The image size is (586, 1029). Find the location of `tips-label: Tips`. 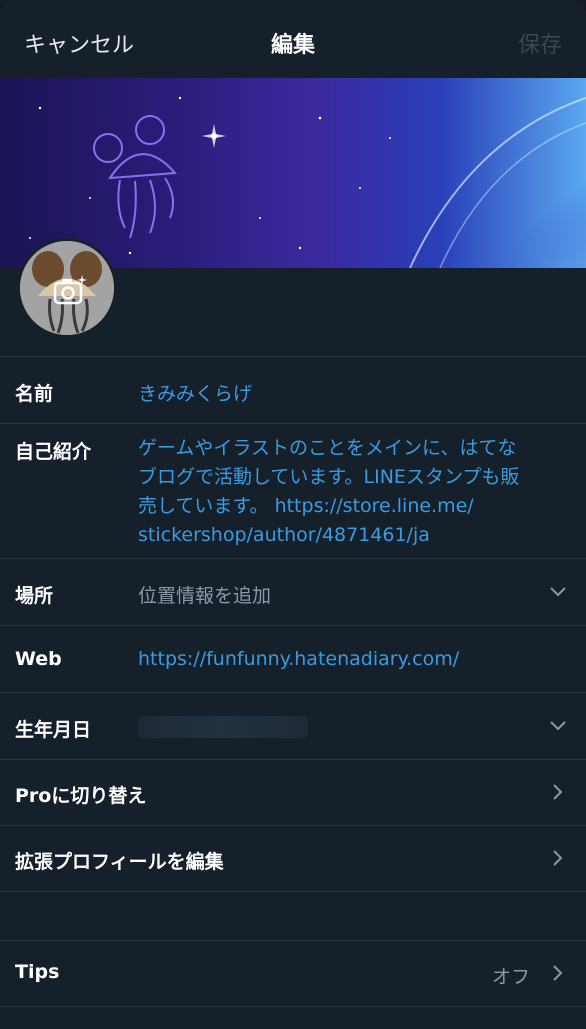

tips-label: Tips is located at coordinates (37, 972).